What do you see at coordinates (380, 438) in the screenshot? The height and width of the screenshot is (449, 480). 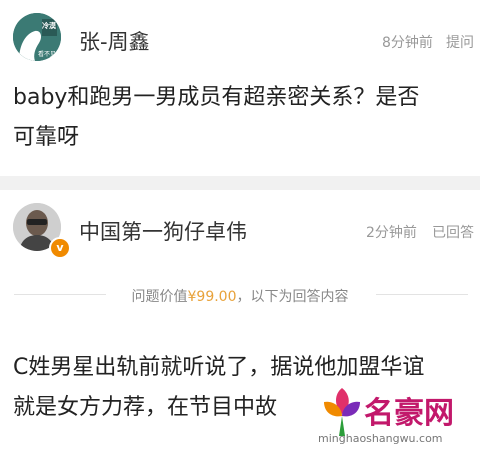 I see `watermark-url: minghaoshangwu.com` at bounding box center [380, 438].